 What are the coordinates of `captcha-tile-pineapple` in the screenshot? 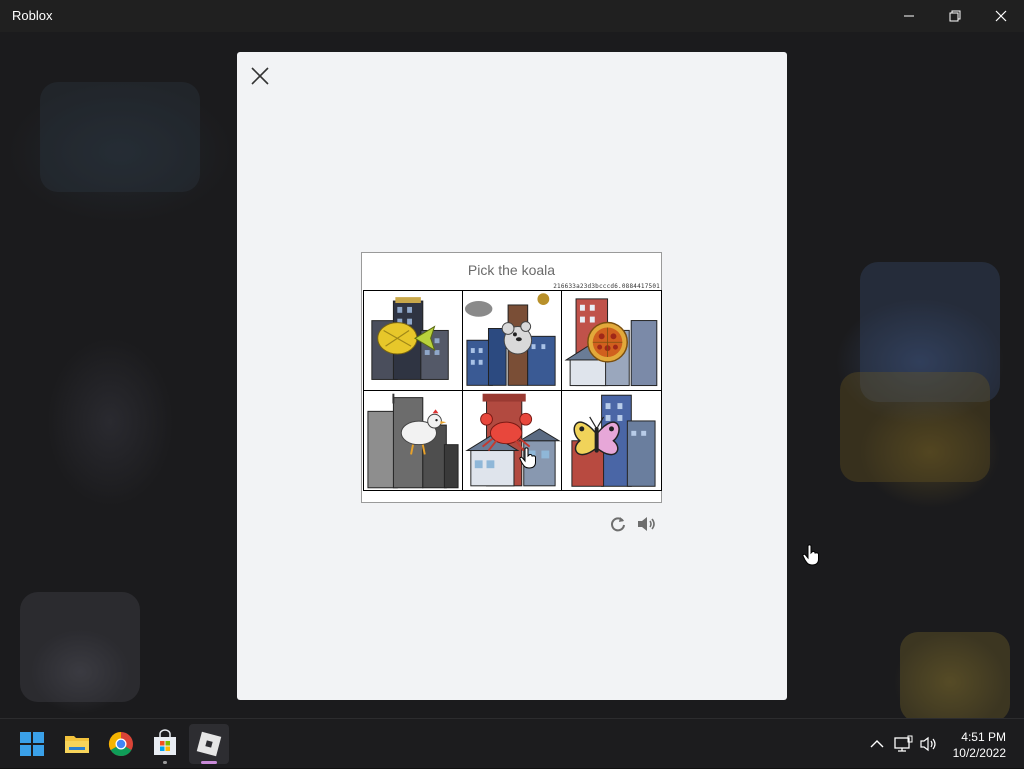 It's located at (413, 341).